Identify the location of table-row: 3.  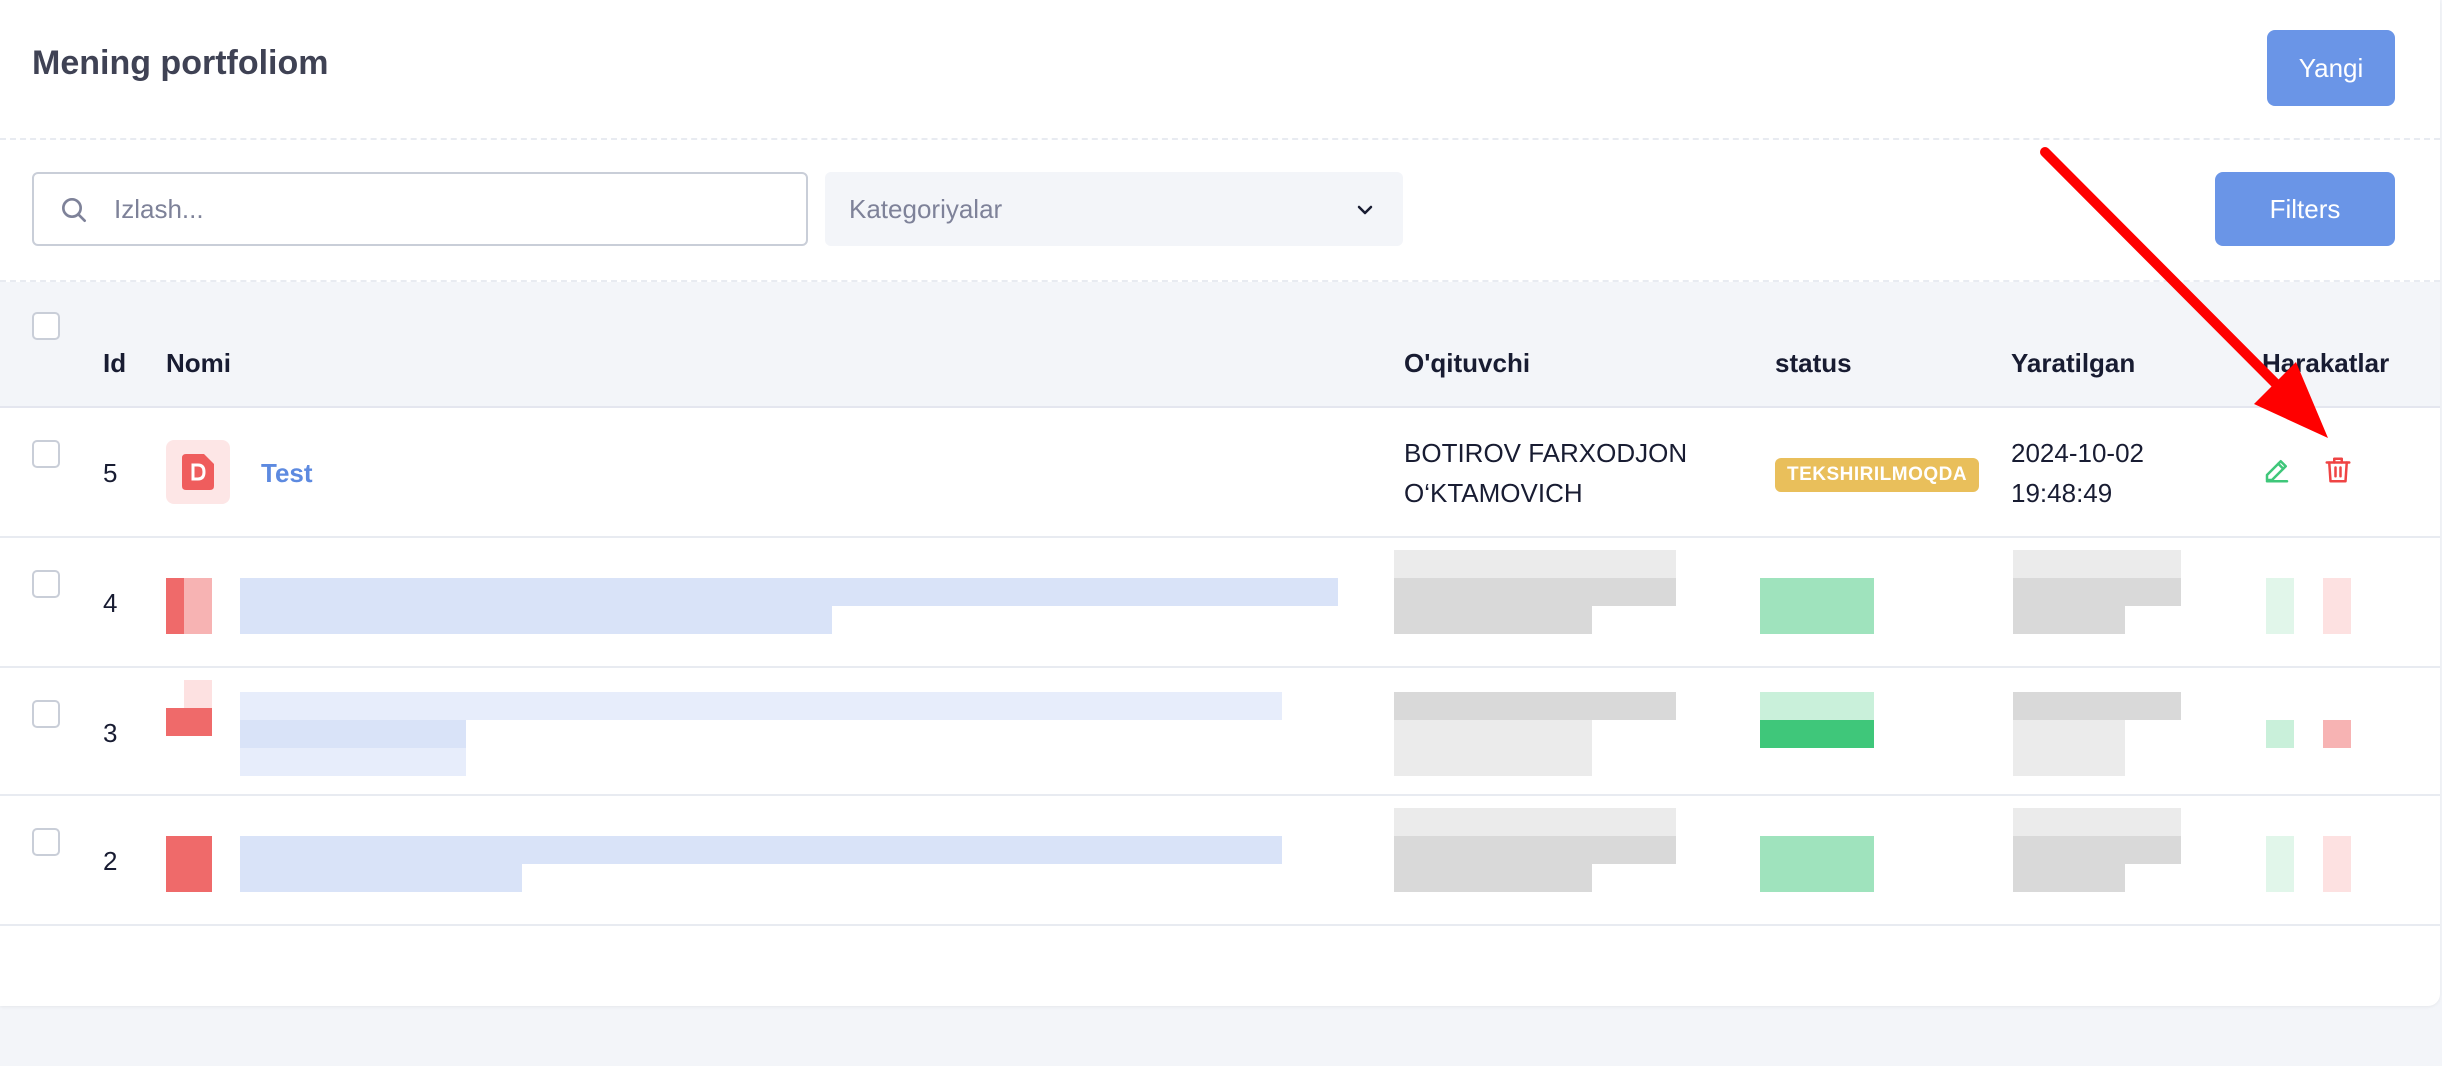
(1220, 732).